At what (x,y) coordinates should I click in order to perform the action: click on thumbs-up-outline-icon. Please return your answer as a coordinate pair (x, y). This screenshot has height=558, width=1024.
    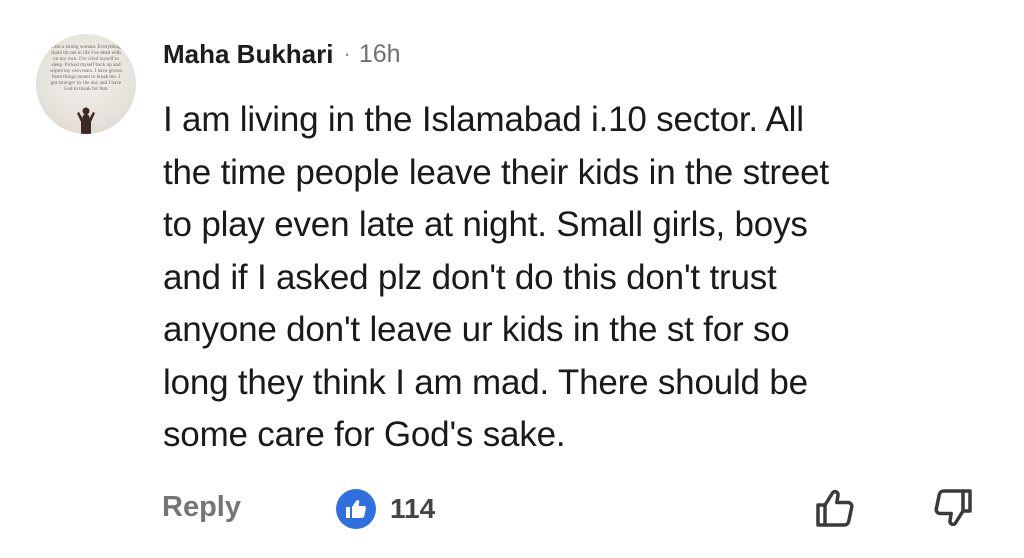
    Looking at the image, I should click on (835, 508).